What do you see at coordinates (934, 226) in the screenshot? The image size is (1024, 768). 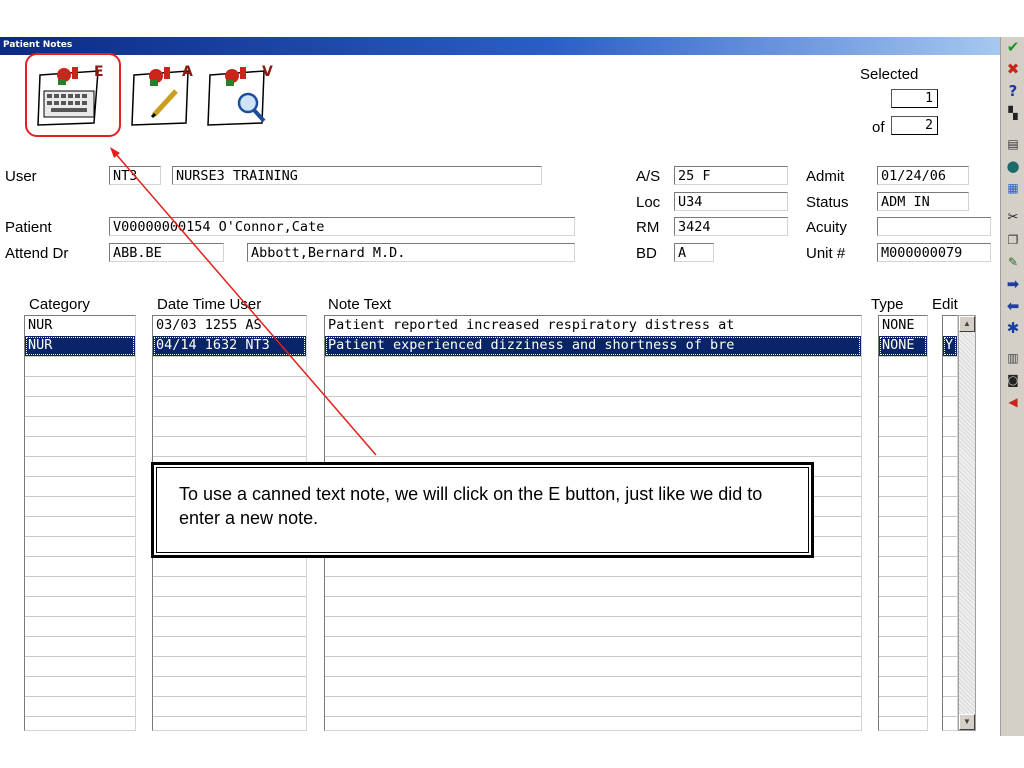 I see `acuity-field` at bounding box center [934, 226].